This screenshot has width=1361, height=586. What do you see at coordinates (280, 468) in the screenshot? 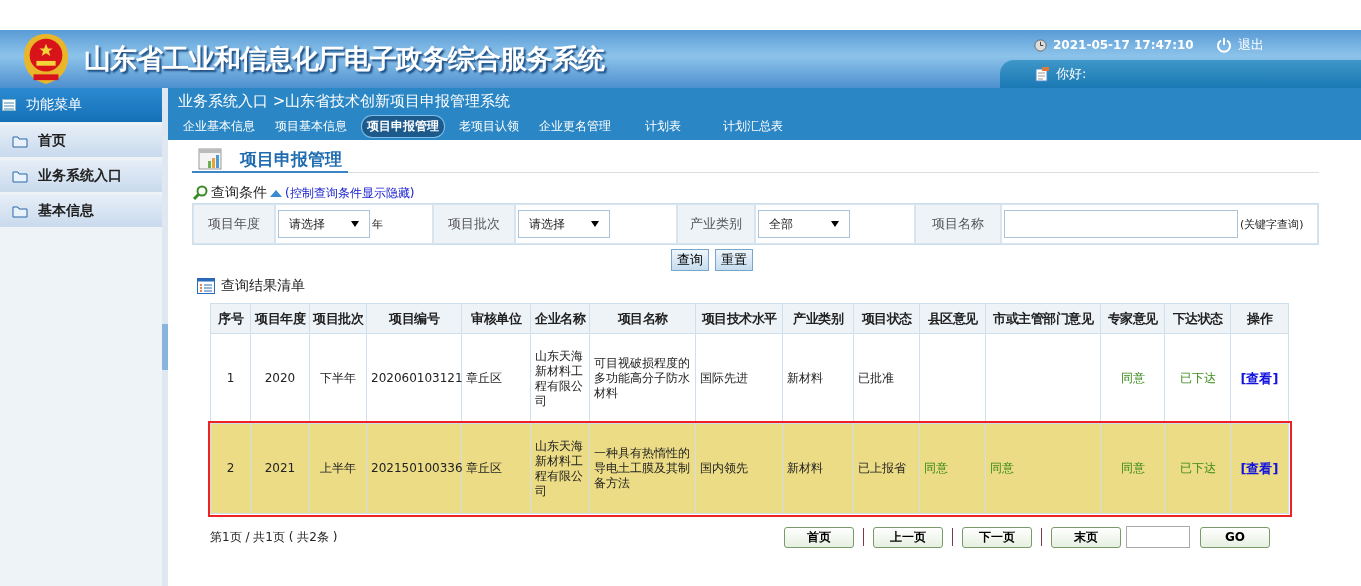
I see `table-cell: 2021` at bounding box center [280, 468].